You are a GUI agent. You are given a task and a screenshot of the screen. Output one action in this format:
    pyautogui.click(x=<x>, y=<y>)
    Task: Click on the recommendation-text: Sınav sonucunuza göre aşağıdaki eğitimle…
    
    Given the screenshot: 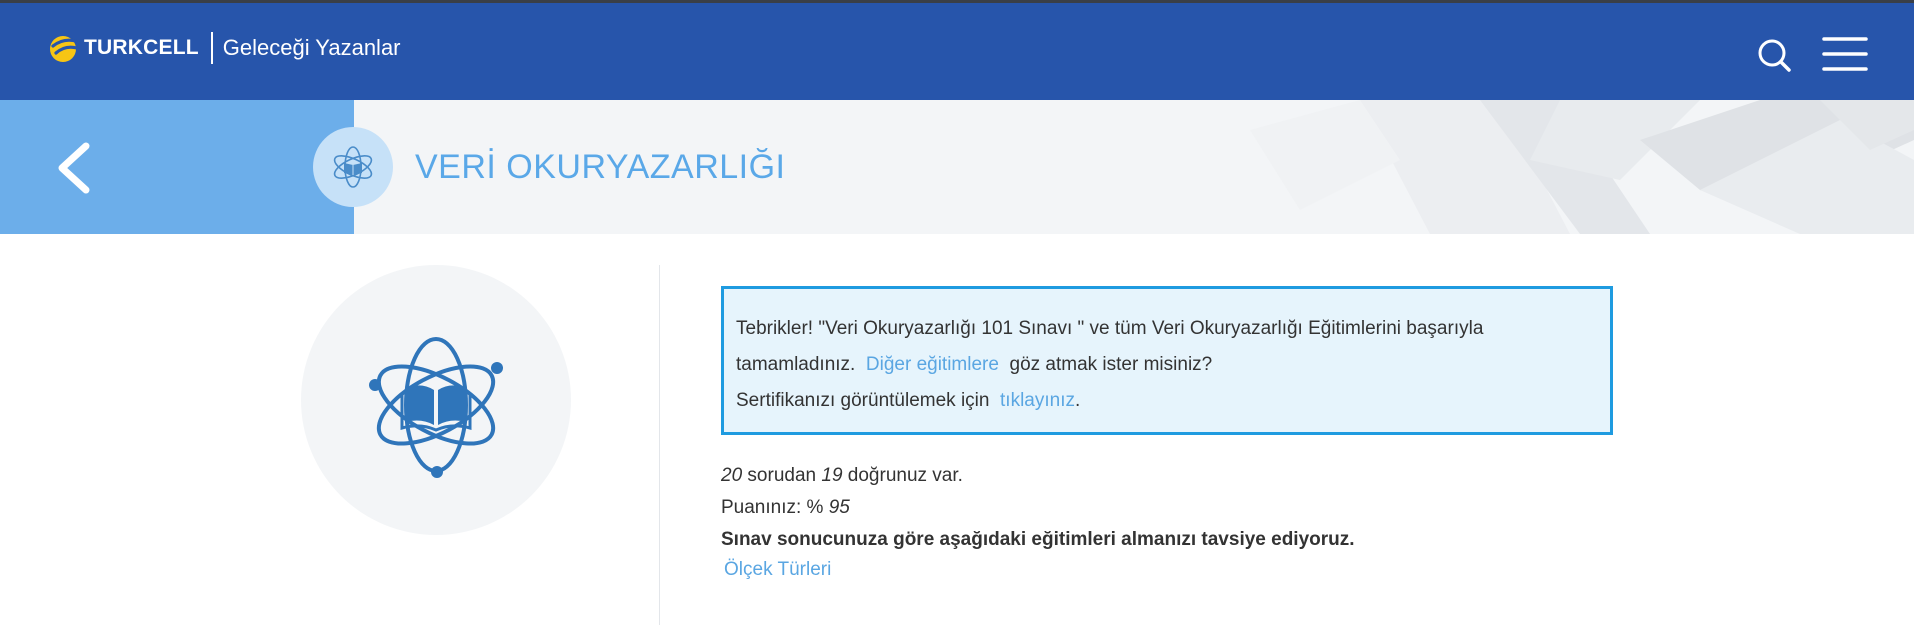 What is the action you would take?
    pyautogui.click(x=1038, y=539)
    